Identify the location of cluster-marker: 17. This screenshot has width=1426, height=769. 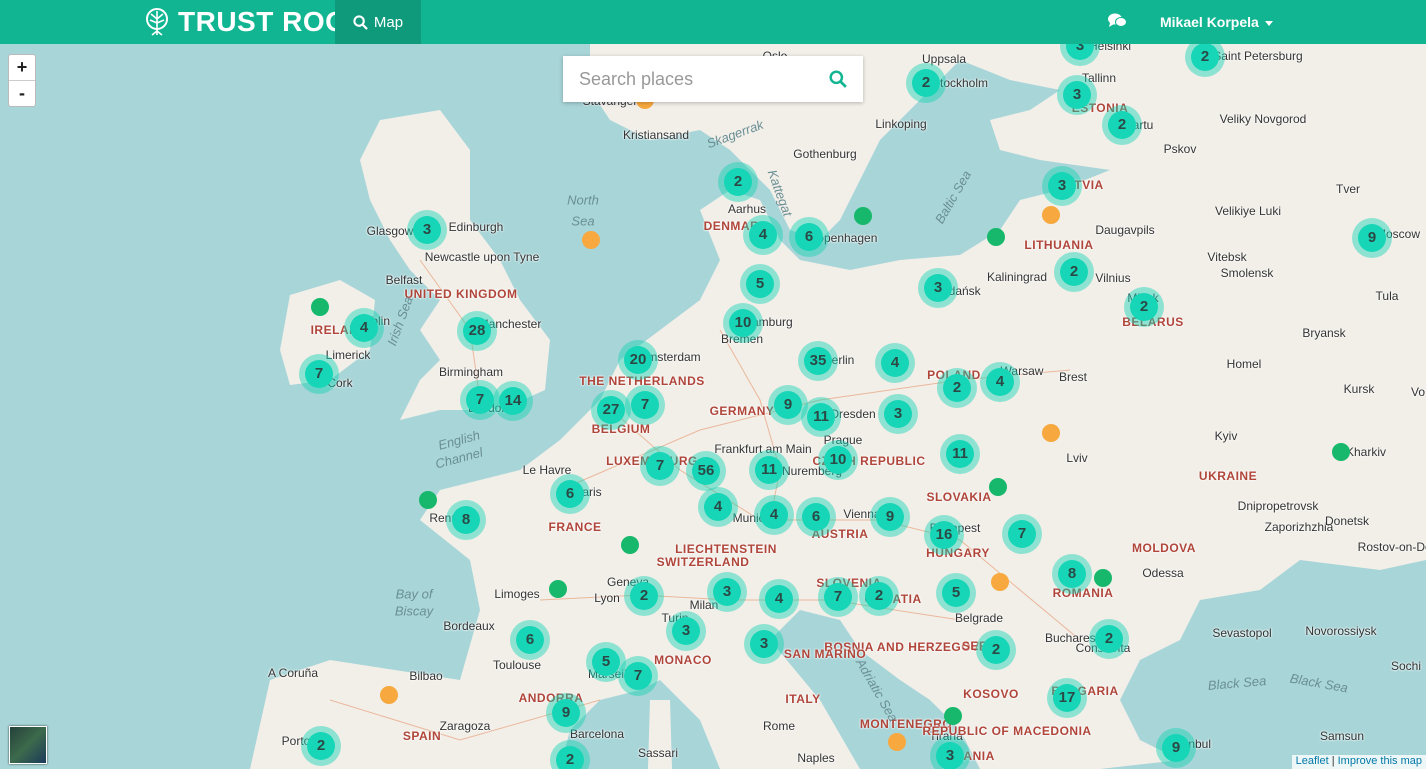
(1067, 698).